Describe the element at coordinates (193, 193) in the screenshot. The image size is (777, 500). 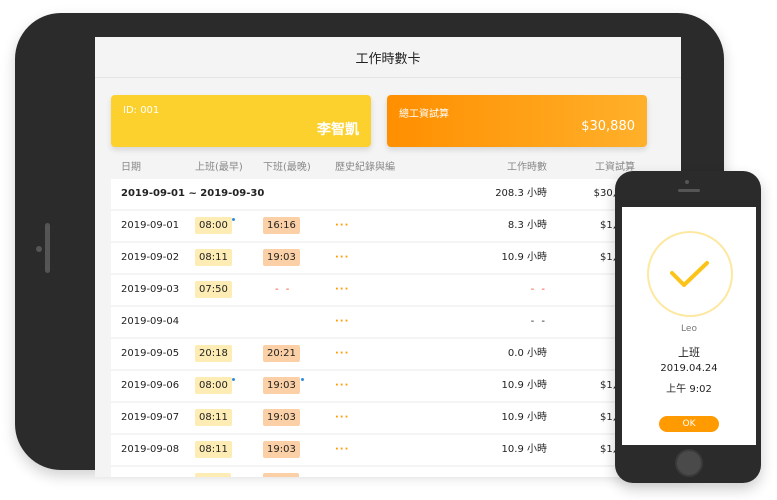
I see `summary-range: 2019-09-01 ~ 2019-09-30` at that location.